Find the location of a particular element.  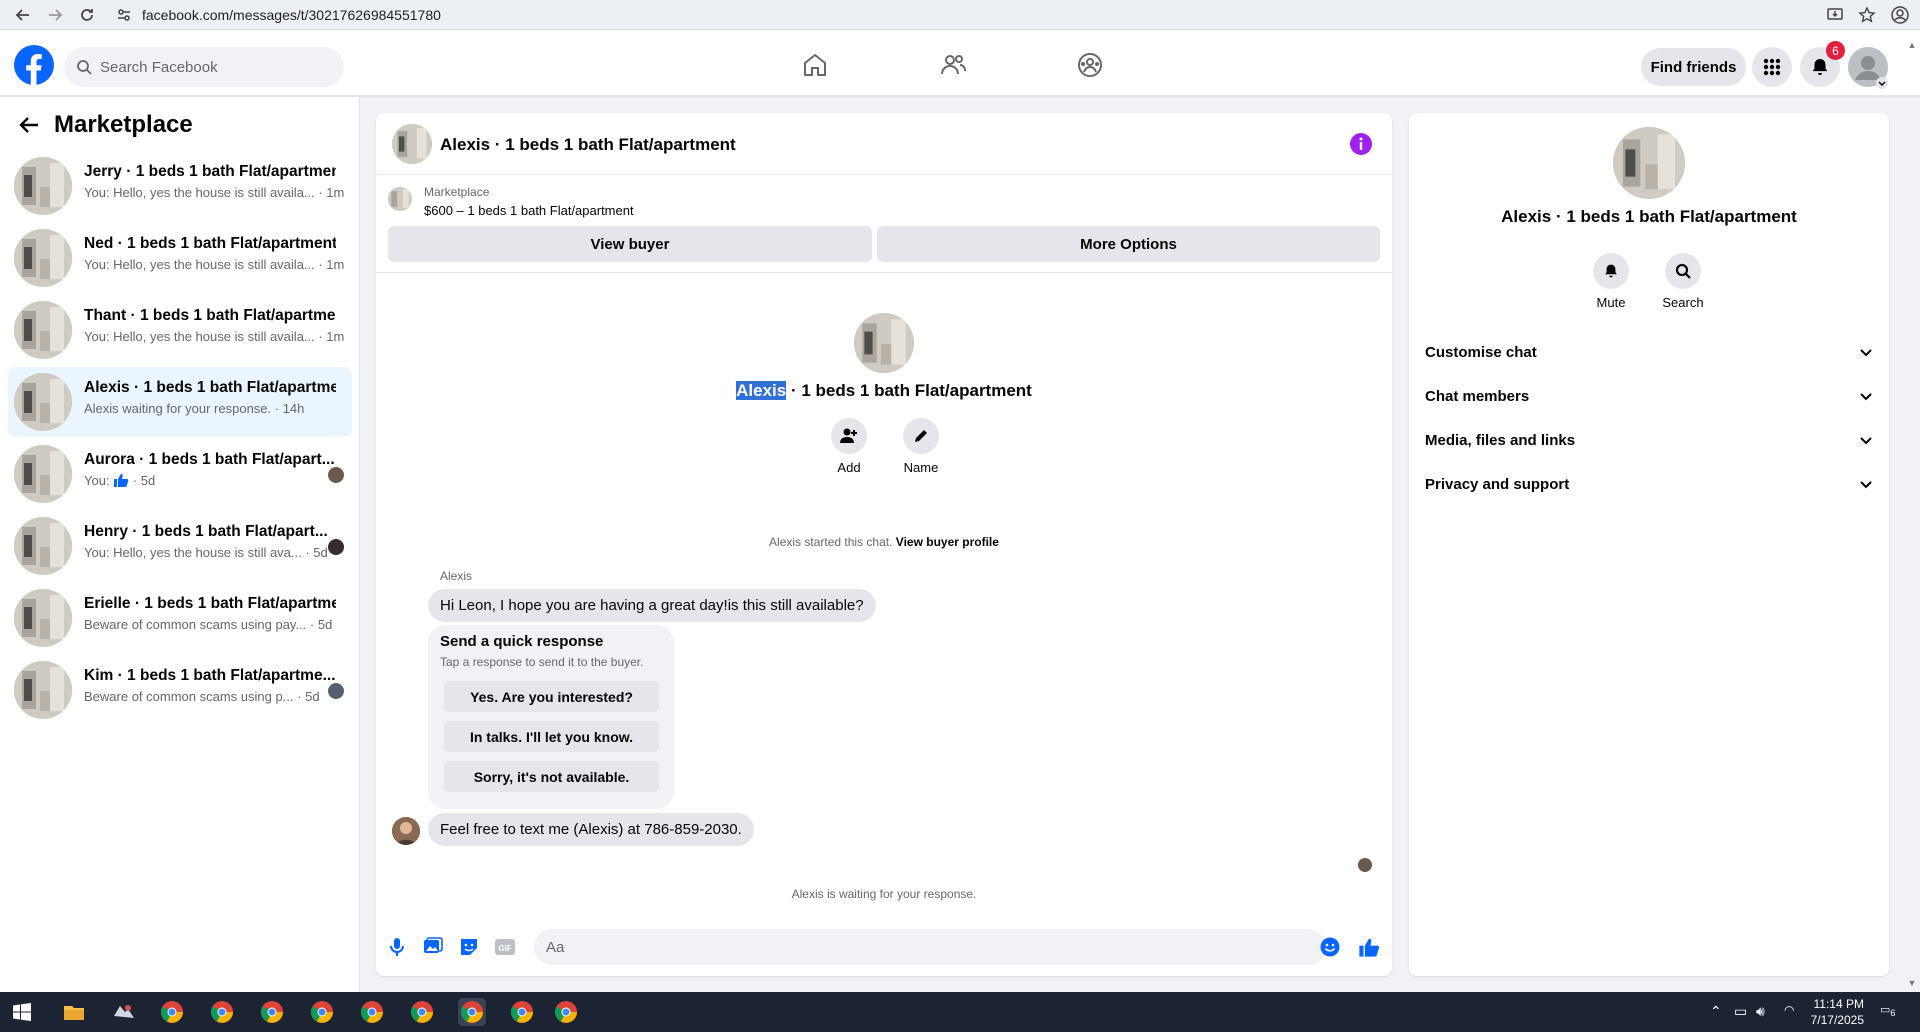

more-options-label: More Options is located at coordinates (1128, 244).